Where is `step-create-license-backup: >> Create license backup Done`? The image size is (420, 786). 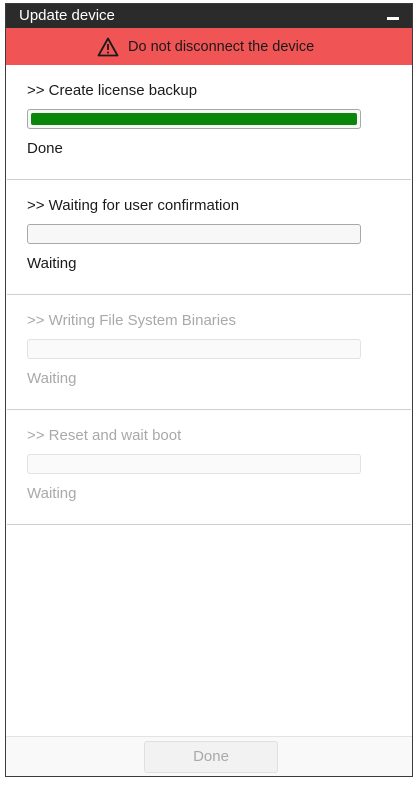 step-create-license-backup: >> Create license backup Done is located at coordinates (209, 122).